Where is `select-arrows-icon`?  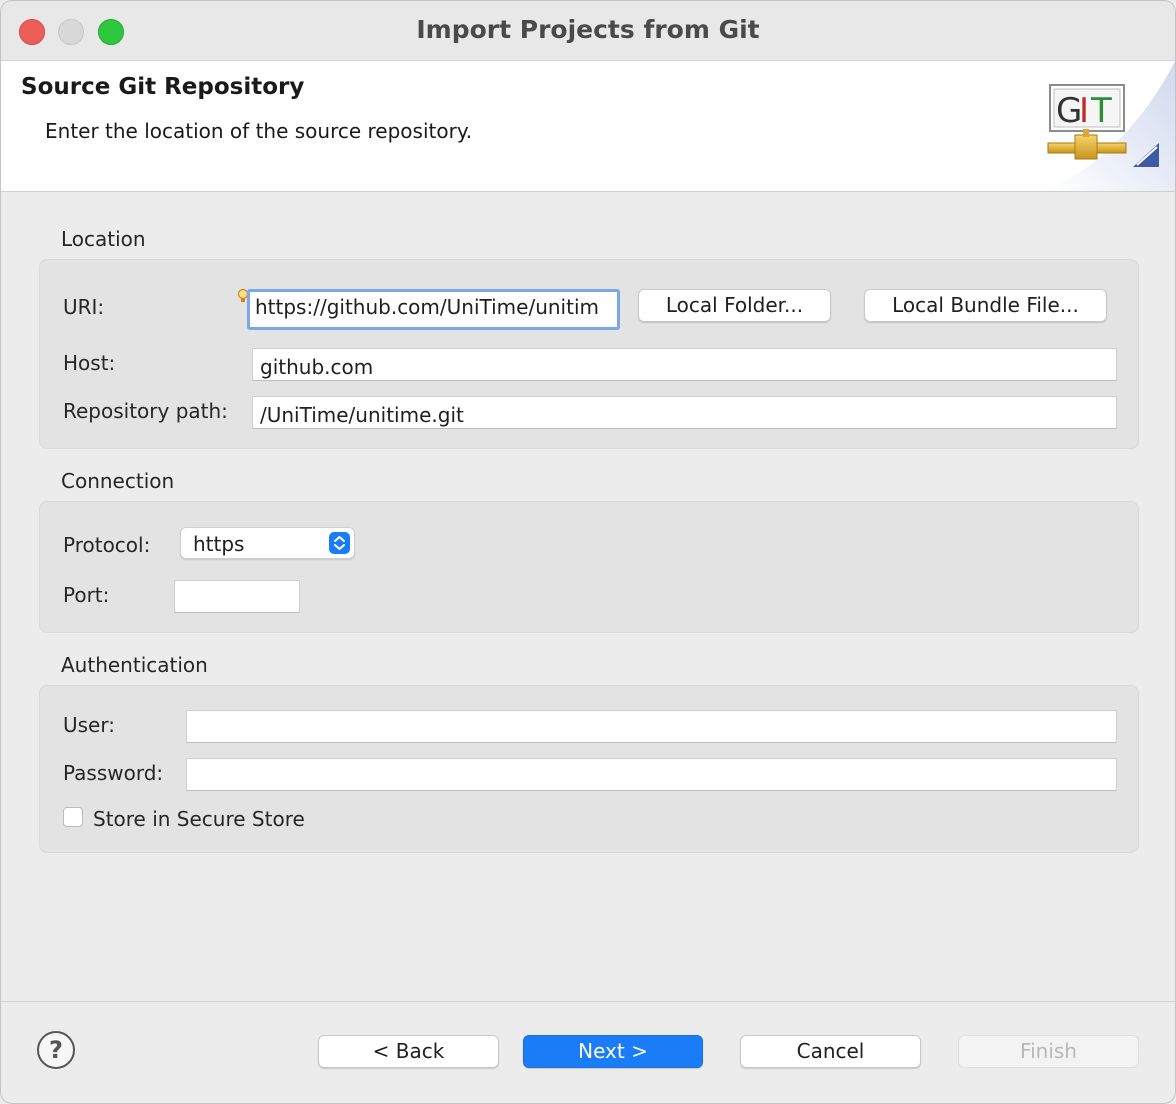
select-arrows-icon is located at coordinates (339, 543).